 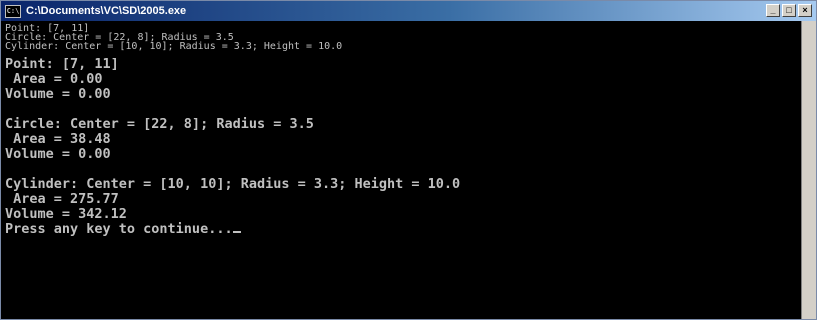 I want to click on text-cursor, so click(x=236, y=232).